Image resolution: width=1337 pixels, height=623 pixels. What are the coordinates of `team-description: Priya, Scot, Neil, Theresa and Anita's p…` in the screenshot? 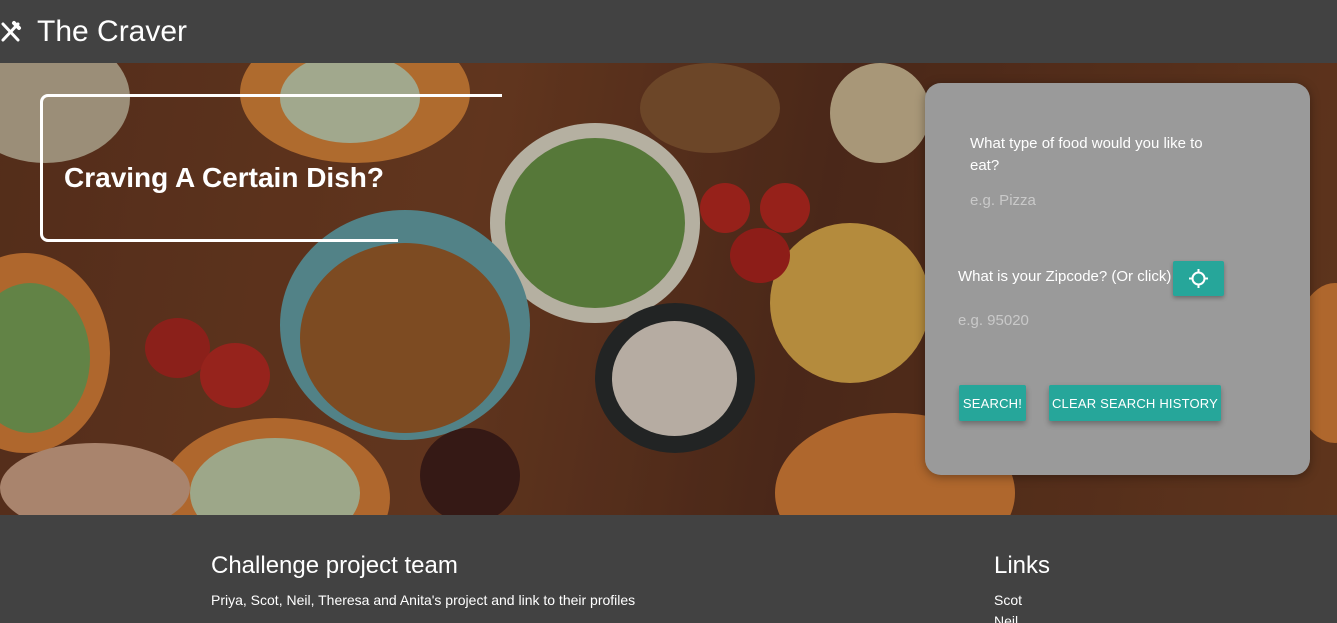 It's located at (423, 600).